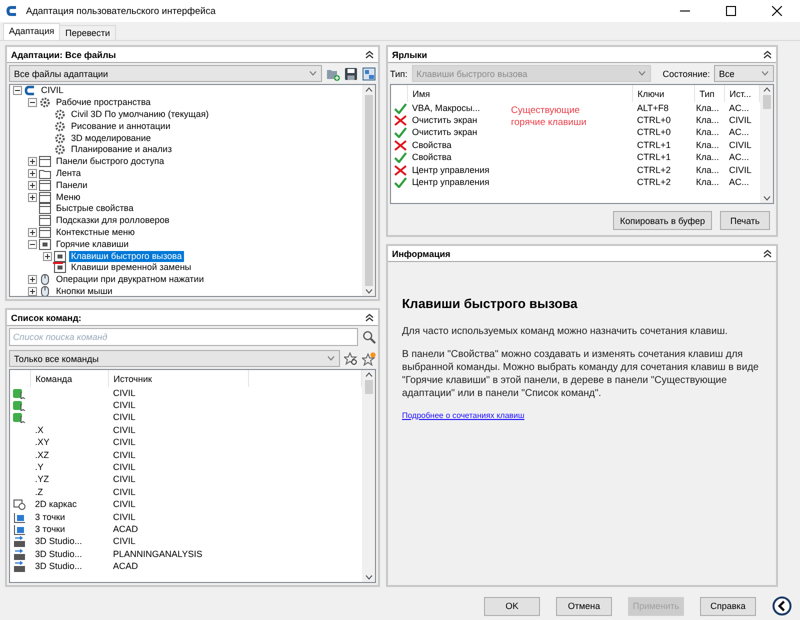 The image size is (800, 620). I want to click on tree-item: Рабочие пространства, so click(103, 102).